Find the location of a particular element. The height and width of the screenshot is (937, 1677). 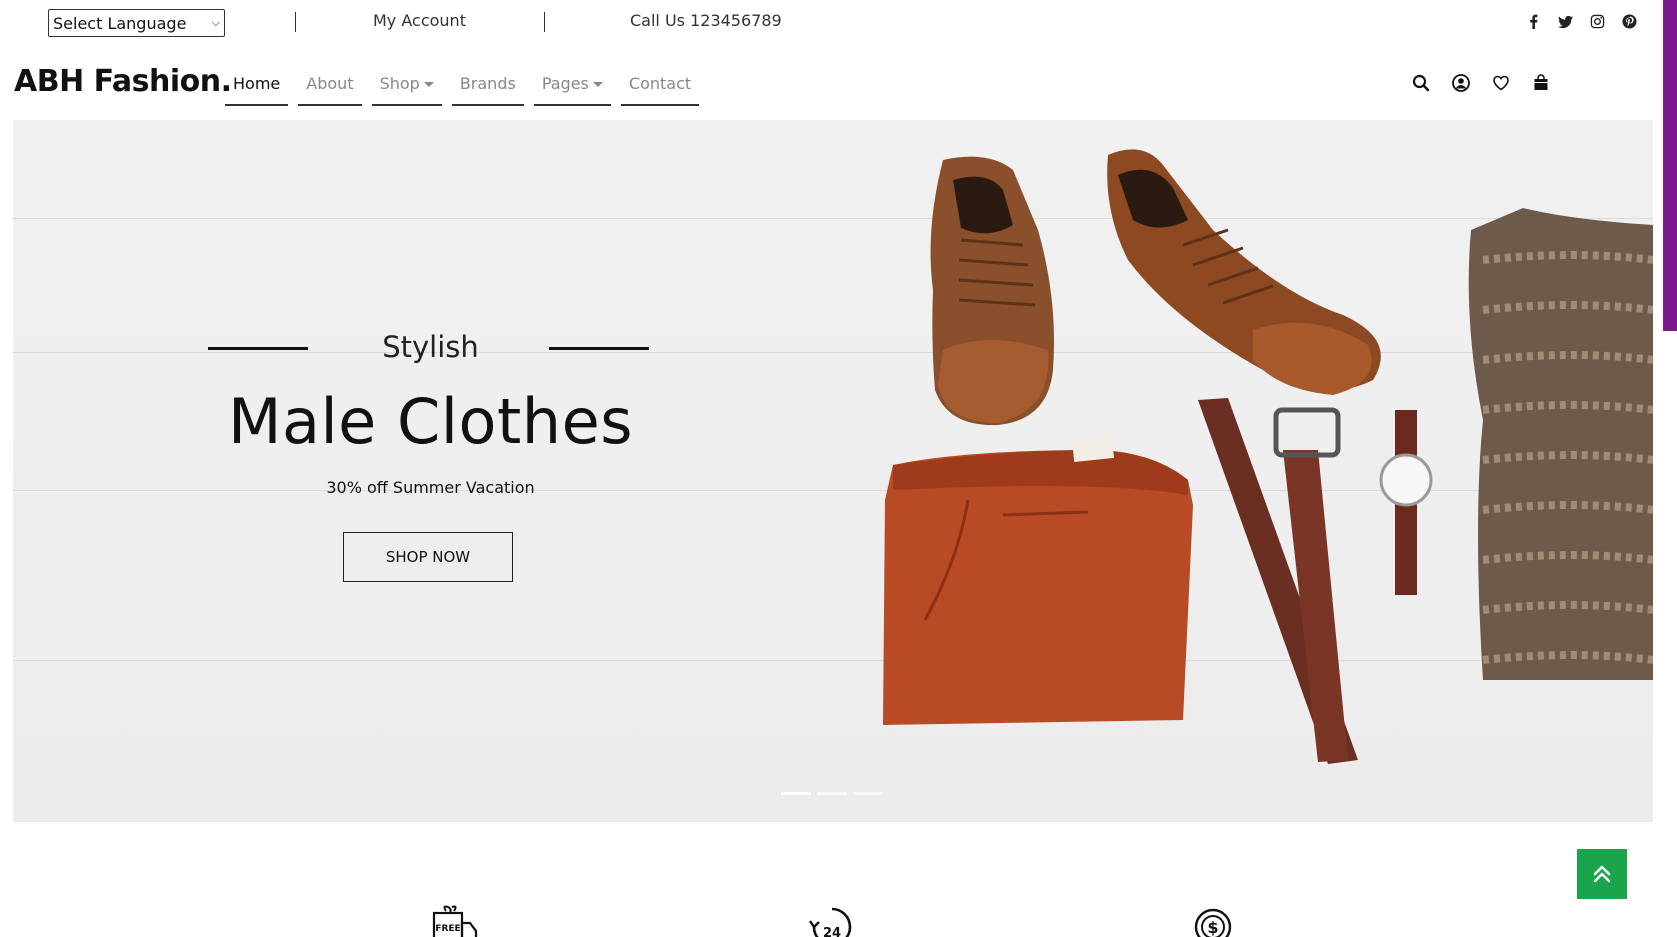

chevron-down-icon: ⌵ is located at coordinates (215, 22).